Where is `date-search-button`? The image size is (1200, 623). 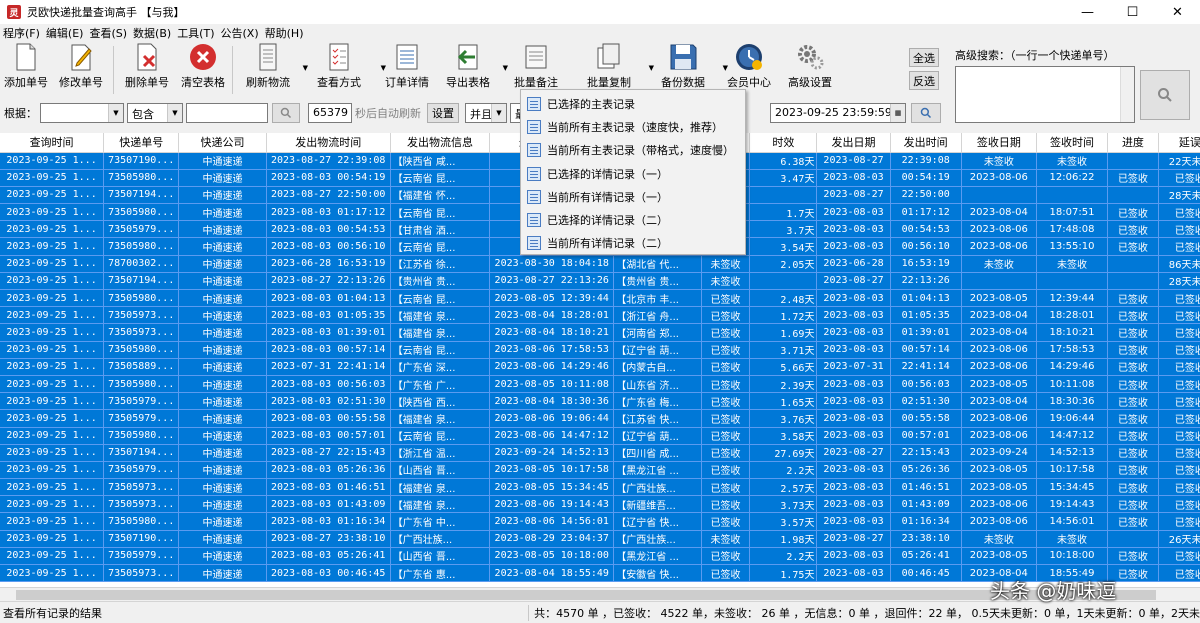 date-search-button is located at coordinates (926, 113).